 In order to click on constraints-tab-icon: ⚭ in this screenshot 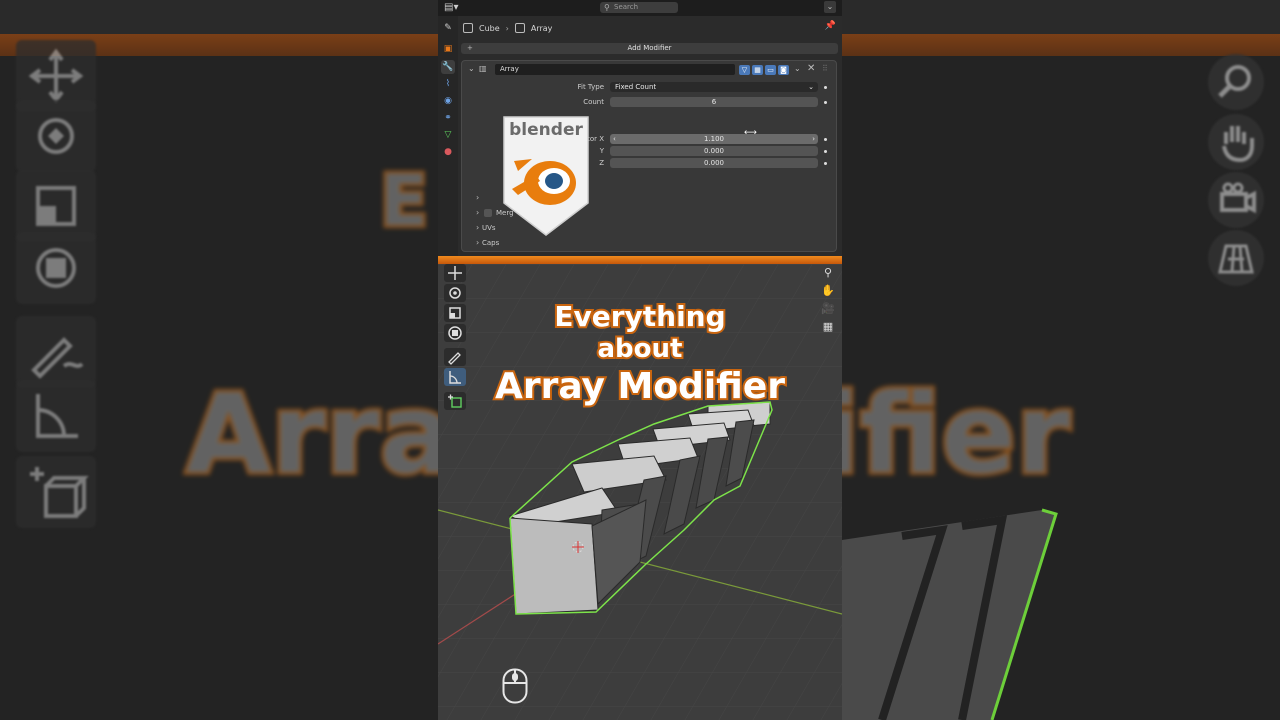, I will do `click(448, 118)`.